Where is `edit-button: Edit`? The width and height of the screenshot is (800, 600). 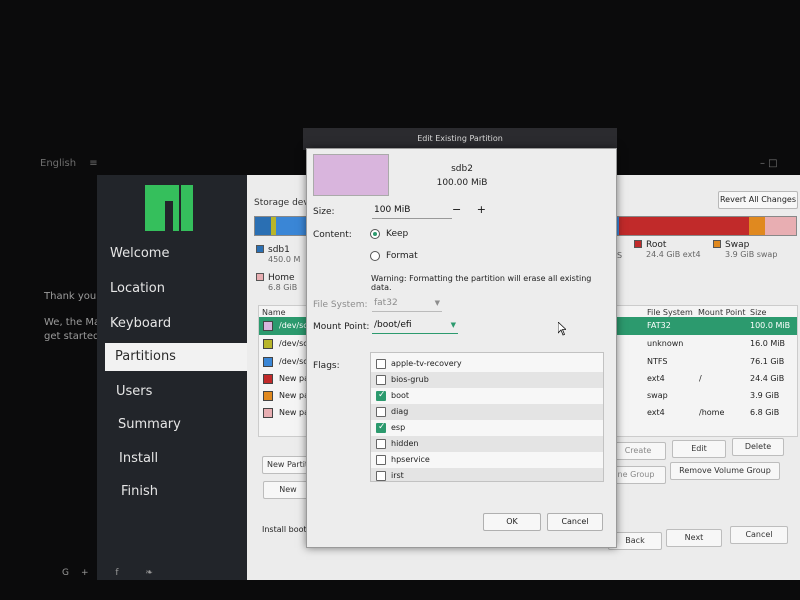 edit-button: Edit is located at coordinates (699, 449).